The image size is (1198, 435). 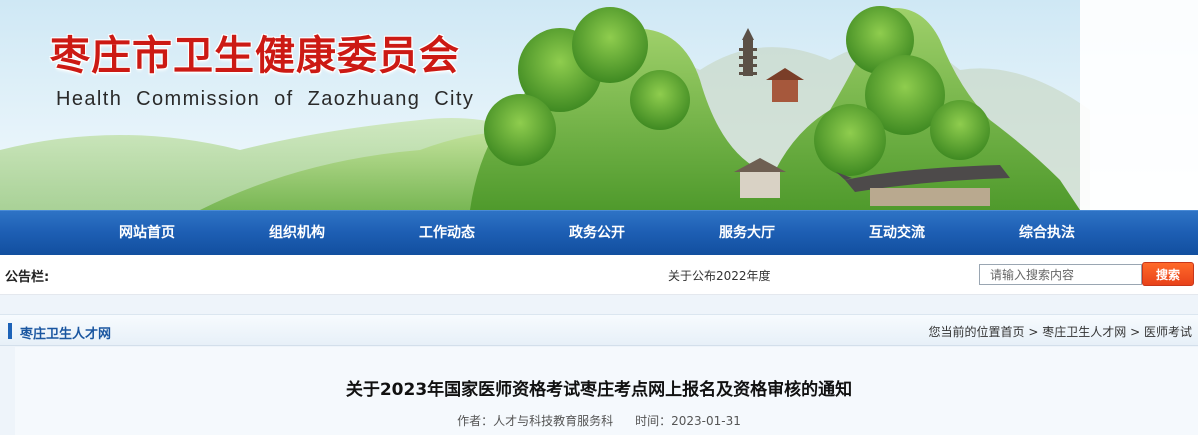 What do you see at coordinates (1168, 274) in the screenshot?
I see `search-button: 搜索` at bounding box center [1168, 274].